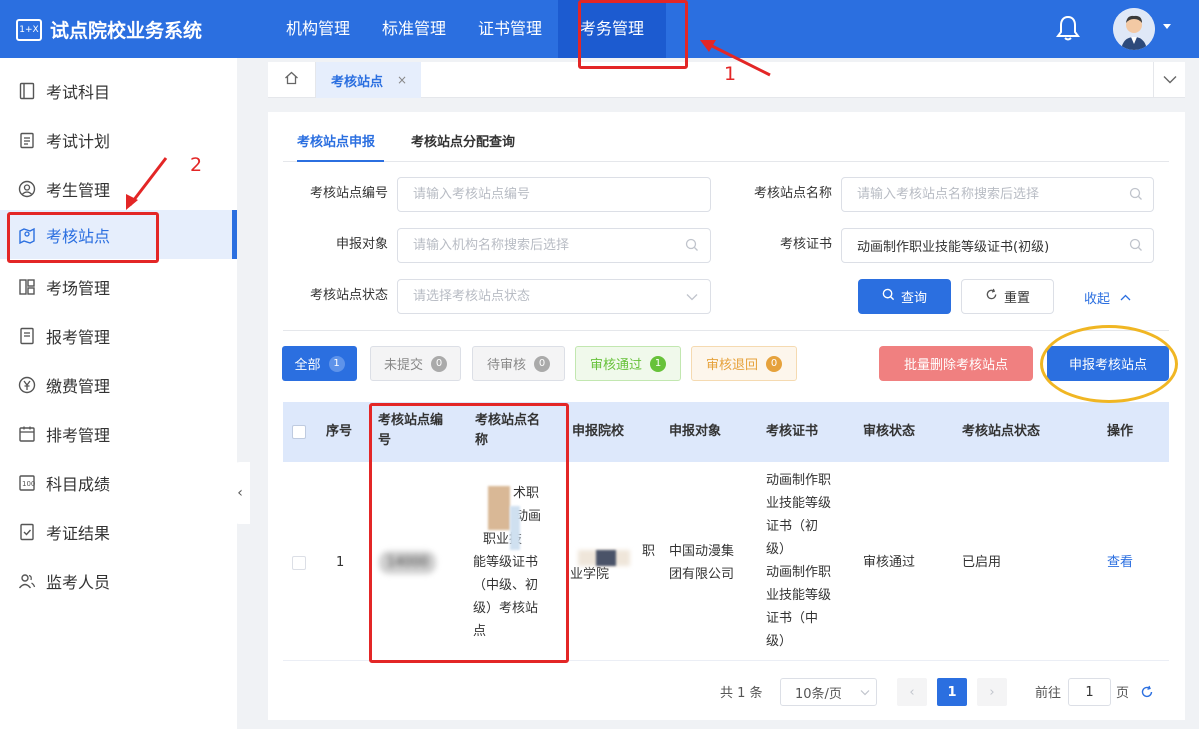 The width and height of the screenshot is (1199, 729). What do you see at coordinates (1120, 431) in the screenshot?
I see `col-operation: 操作` at bounding box center [1120, 431].